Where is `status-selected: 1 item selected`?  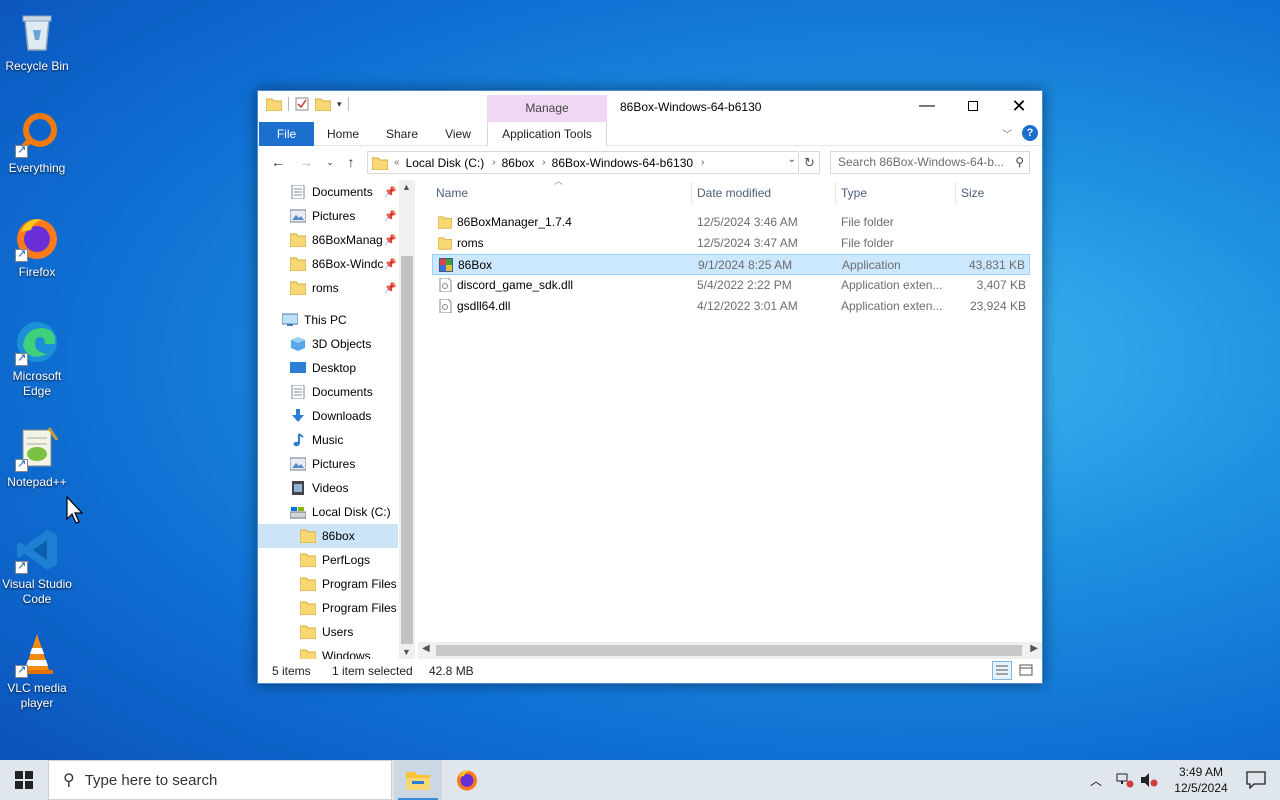
status-selected: 1 item selected is located at coordinates (372, 671).